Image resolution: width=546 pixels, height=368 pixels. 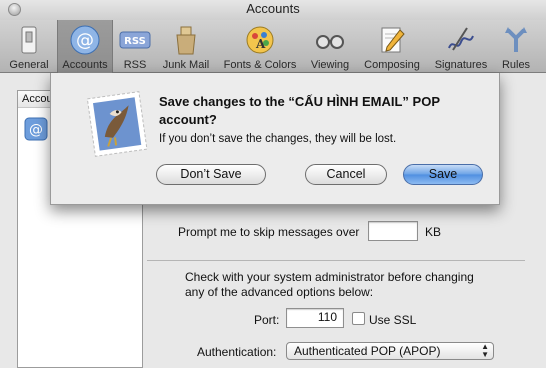 What do you see at coordinates (14, 9) in the screenshot?
I see `close-window-button` at bounding box center [14, 9].